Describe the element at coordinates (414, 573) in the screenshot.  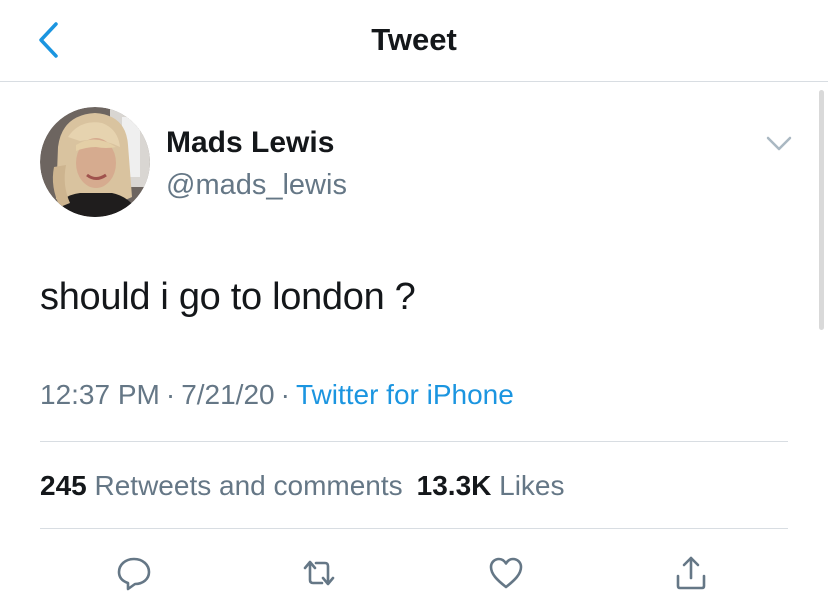
I see `action-bar` at that location.